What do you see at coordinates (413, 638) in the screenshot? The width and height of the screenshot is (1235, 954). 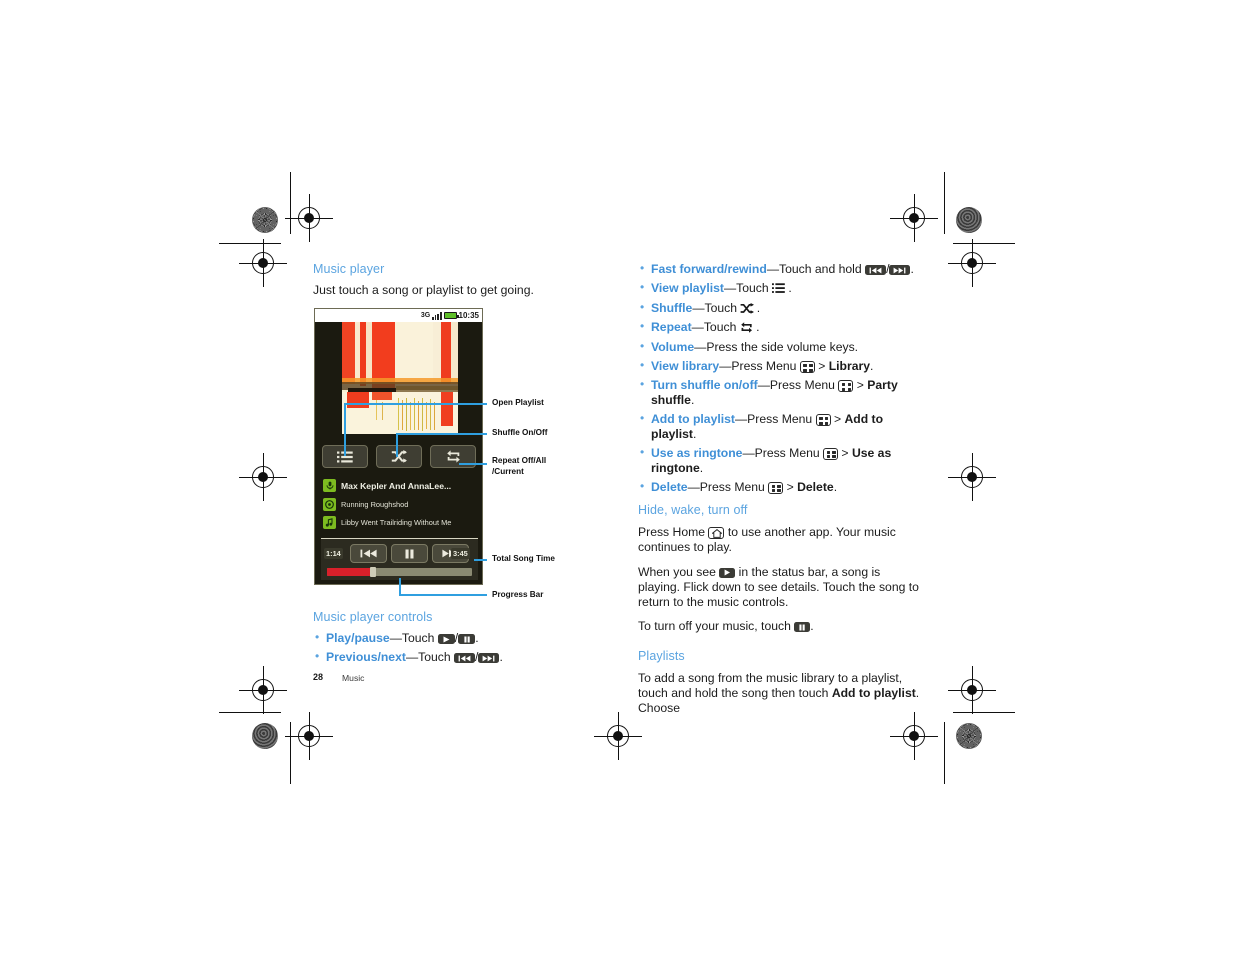 I see `text-play-pause-before: —Touch` at bounding box center [413, 638].